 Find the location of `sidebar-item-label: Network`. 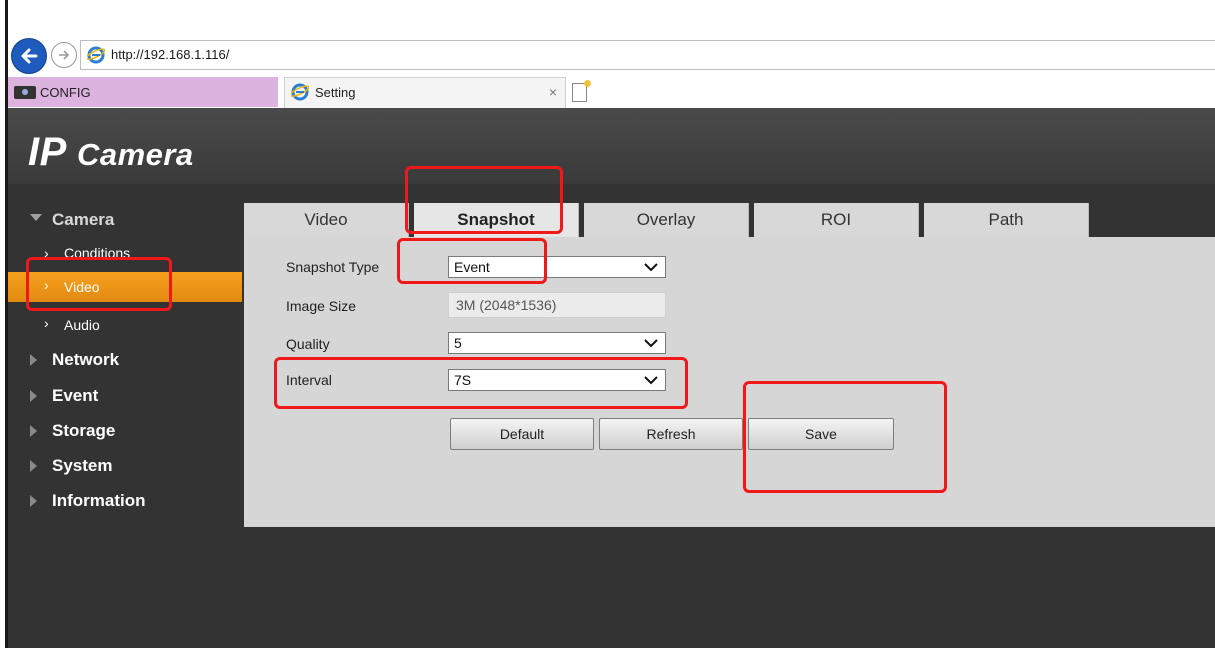

sidebar-item-label: Network is located at coordinates (86, 359).